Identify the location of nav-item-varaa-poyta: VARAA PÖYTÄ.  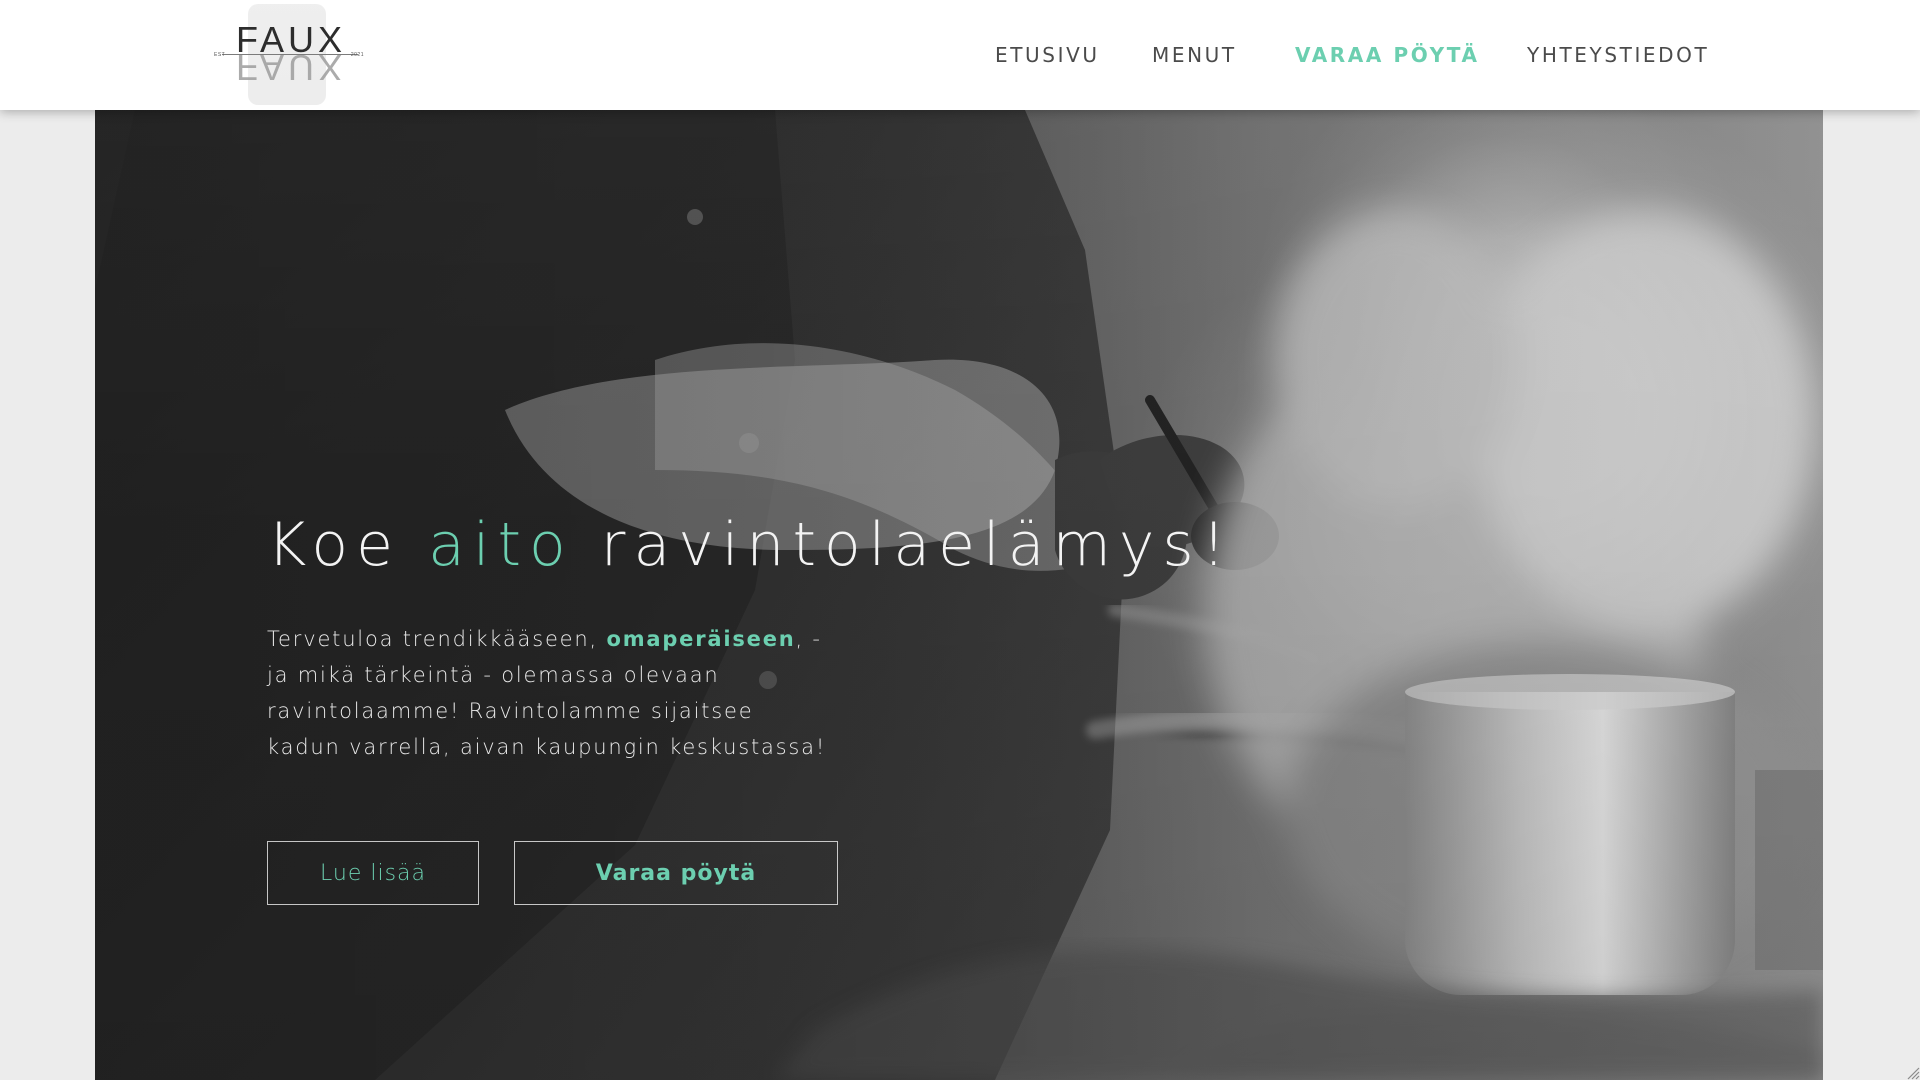
(1387, 55).